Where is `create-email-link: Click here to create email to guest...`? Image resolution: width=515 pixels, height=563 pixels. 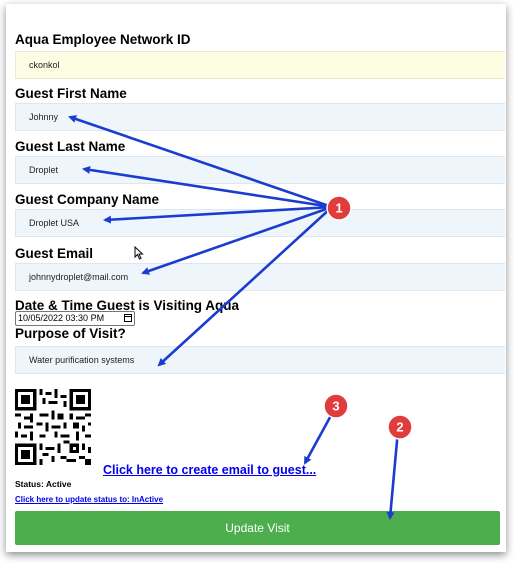
create-email-link: Click here to create email to guest... is located at coordinates (209, 470).